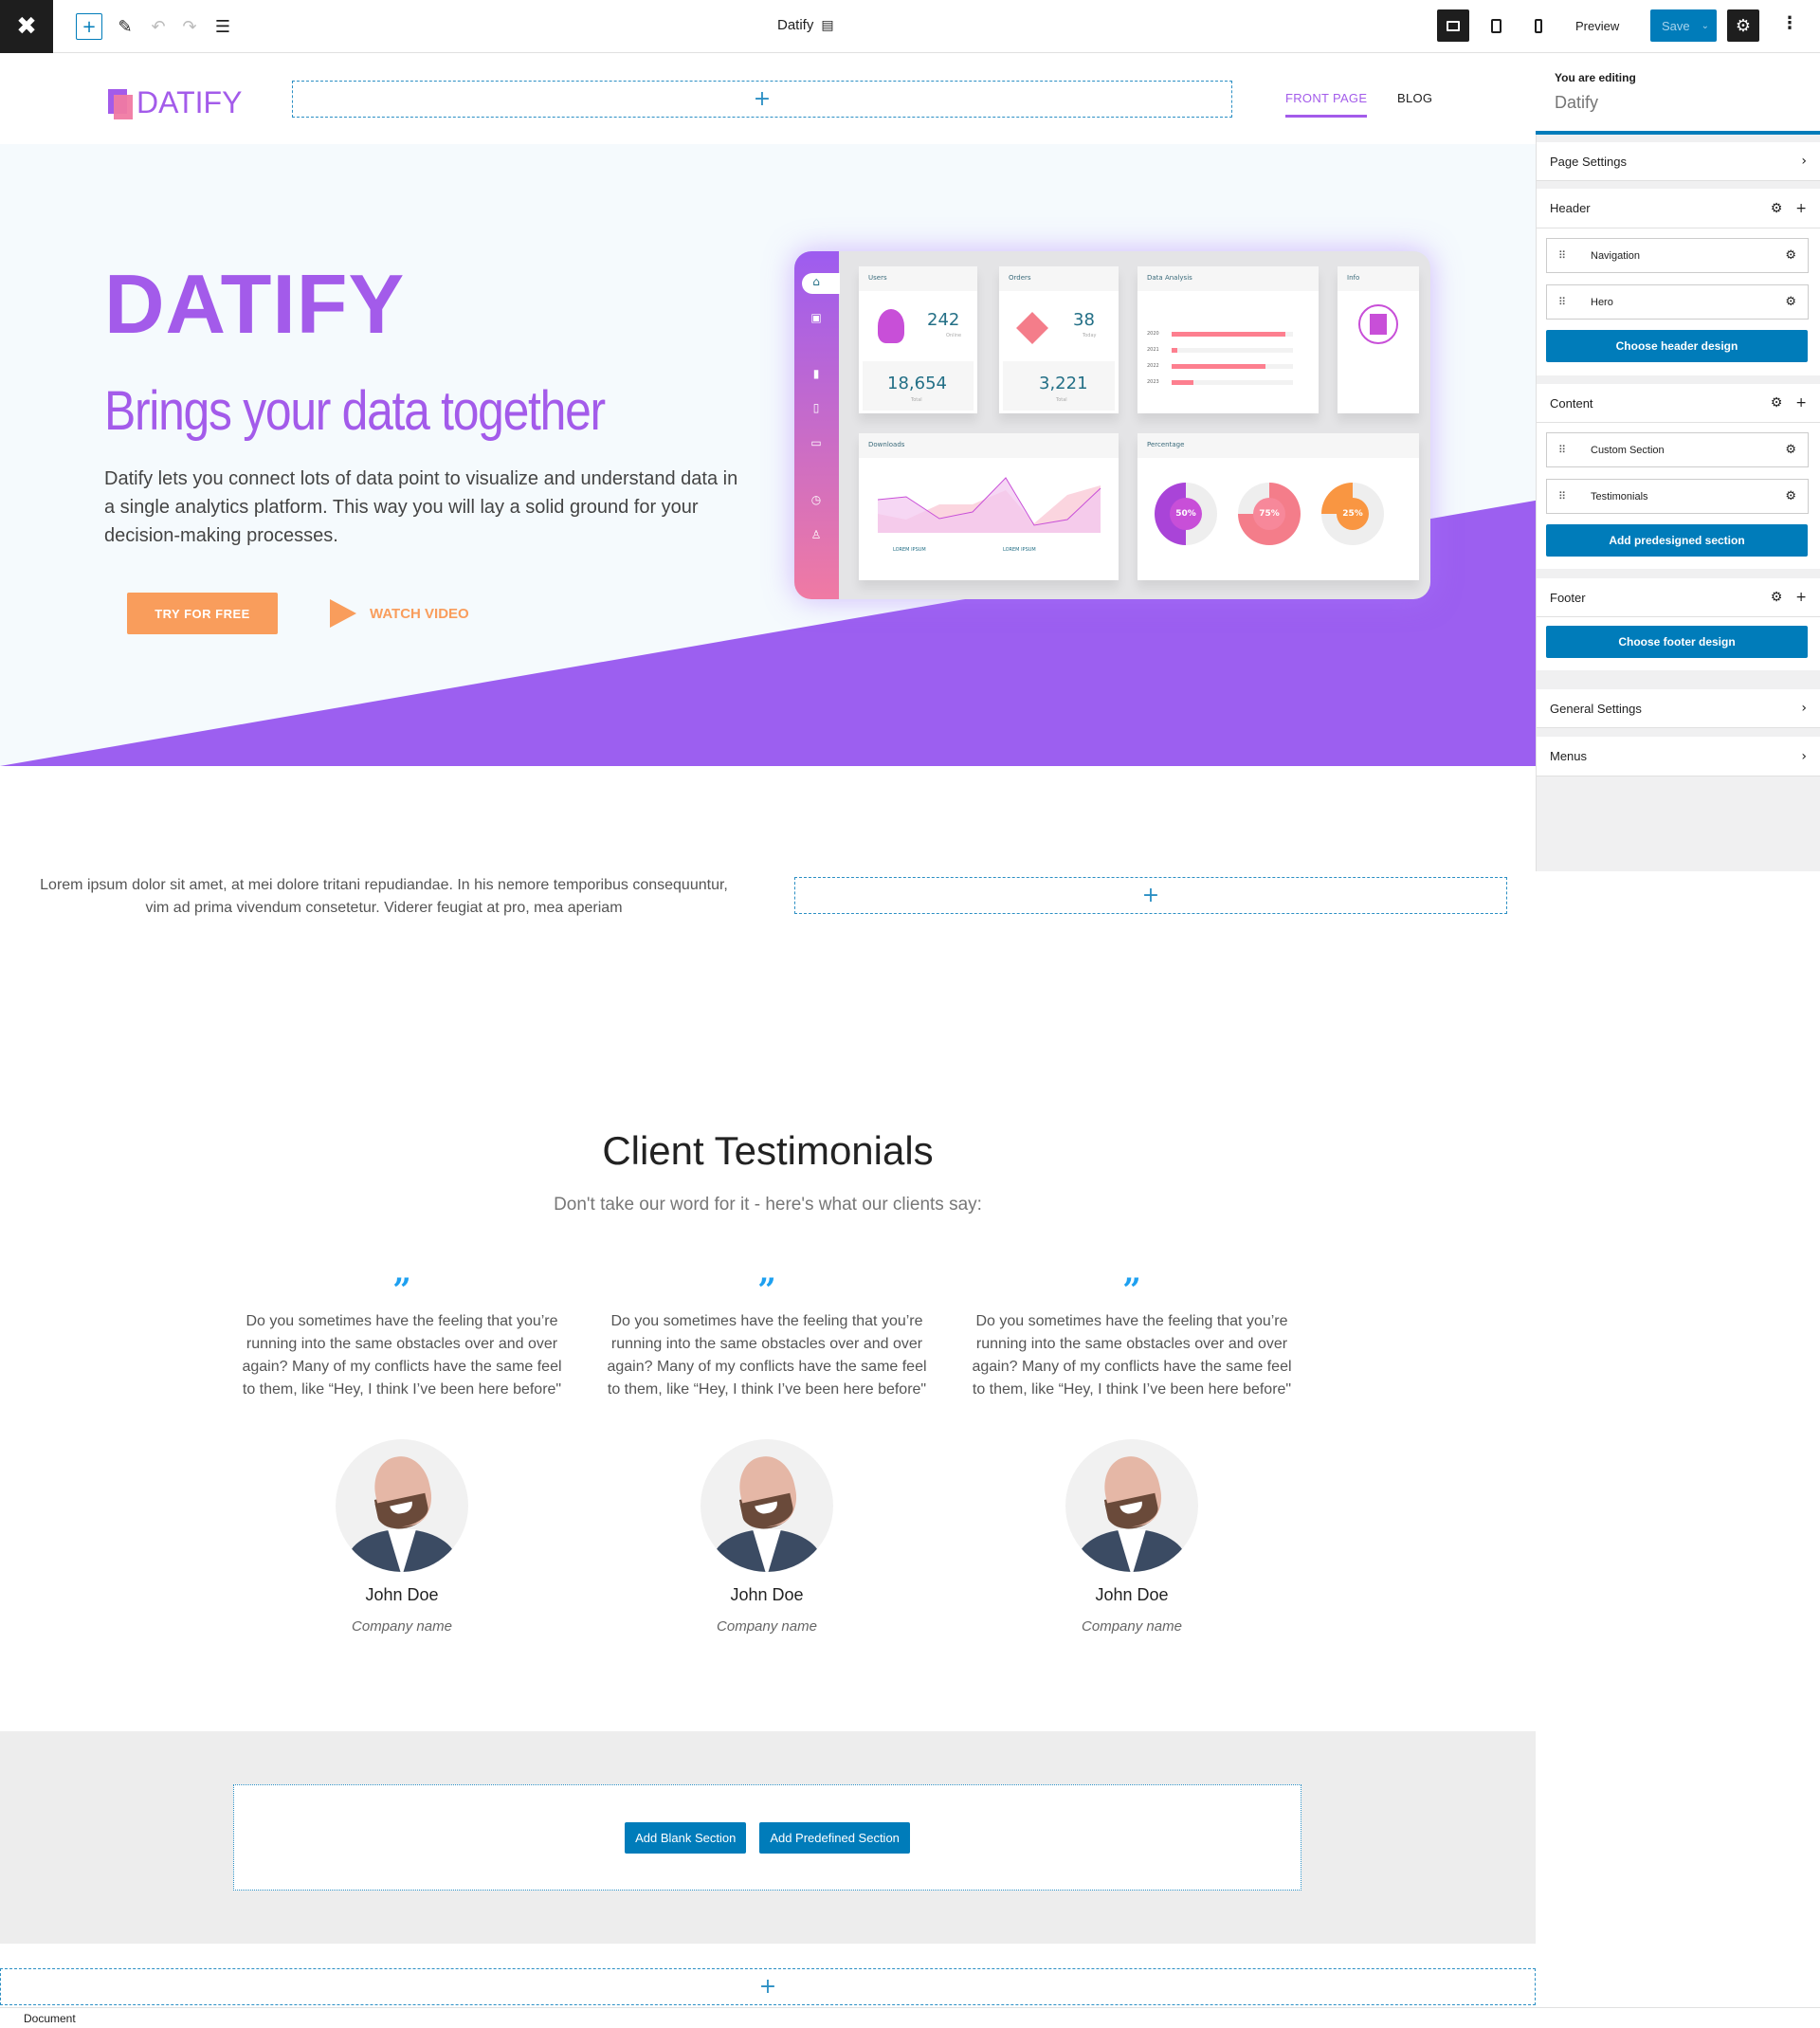  I want to click on nav-front-page: FRONT PAGE, so click(1326, 104).